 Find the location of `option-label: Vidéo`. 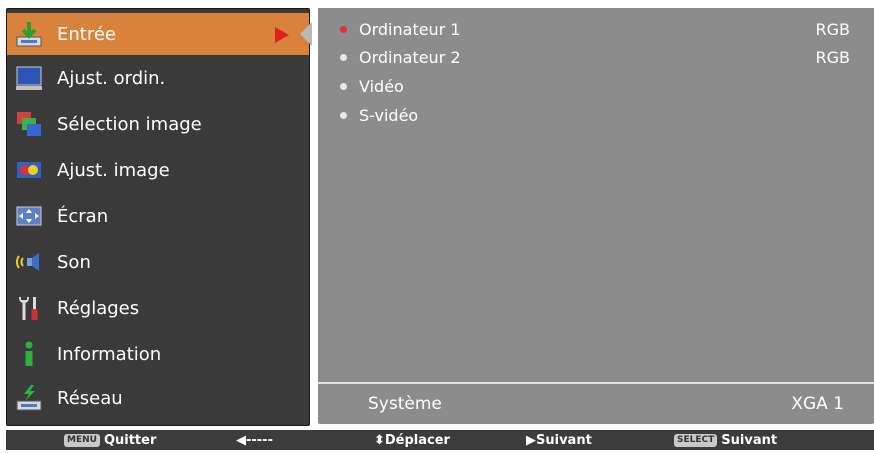

option-label: Vidéo is located at coordinates (381, 86).